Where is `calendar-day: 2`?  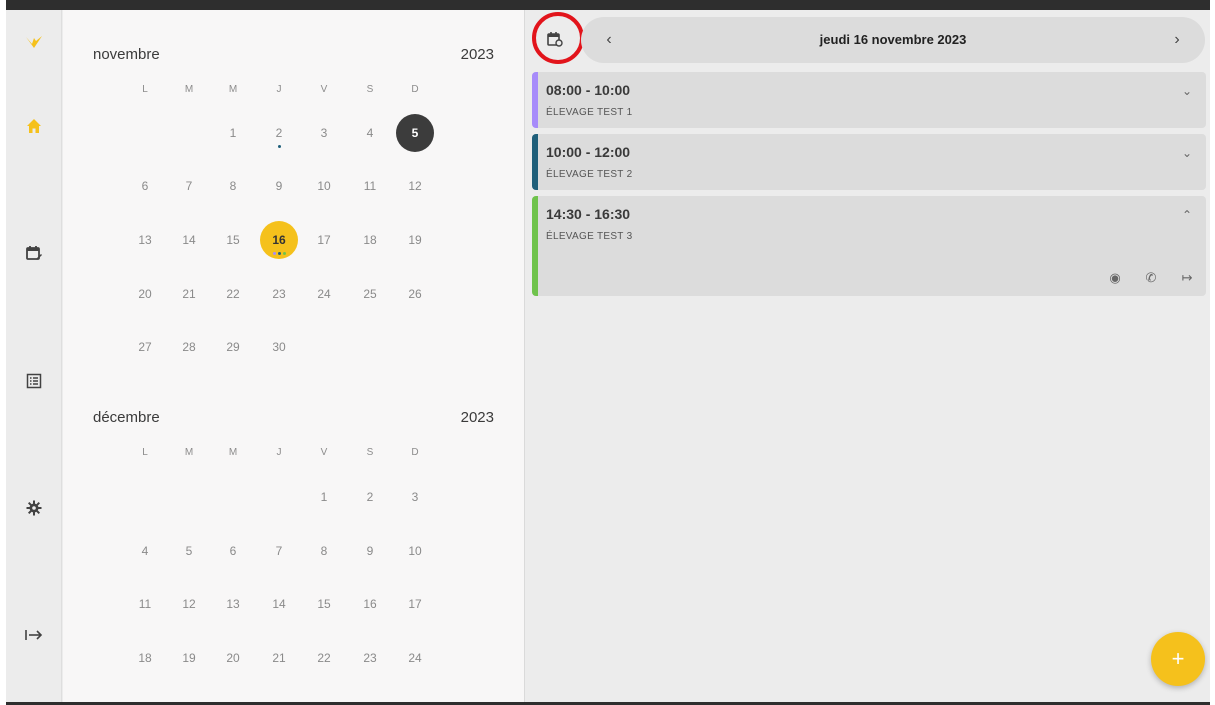
calendar-day: 2 is located at coordinates (370, 497).